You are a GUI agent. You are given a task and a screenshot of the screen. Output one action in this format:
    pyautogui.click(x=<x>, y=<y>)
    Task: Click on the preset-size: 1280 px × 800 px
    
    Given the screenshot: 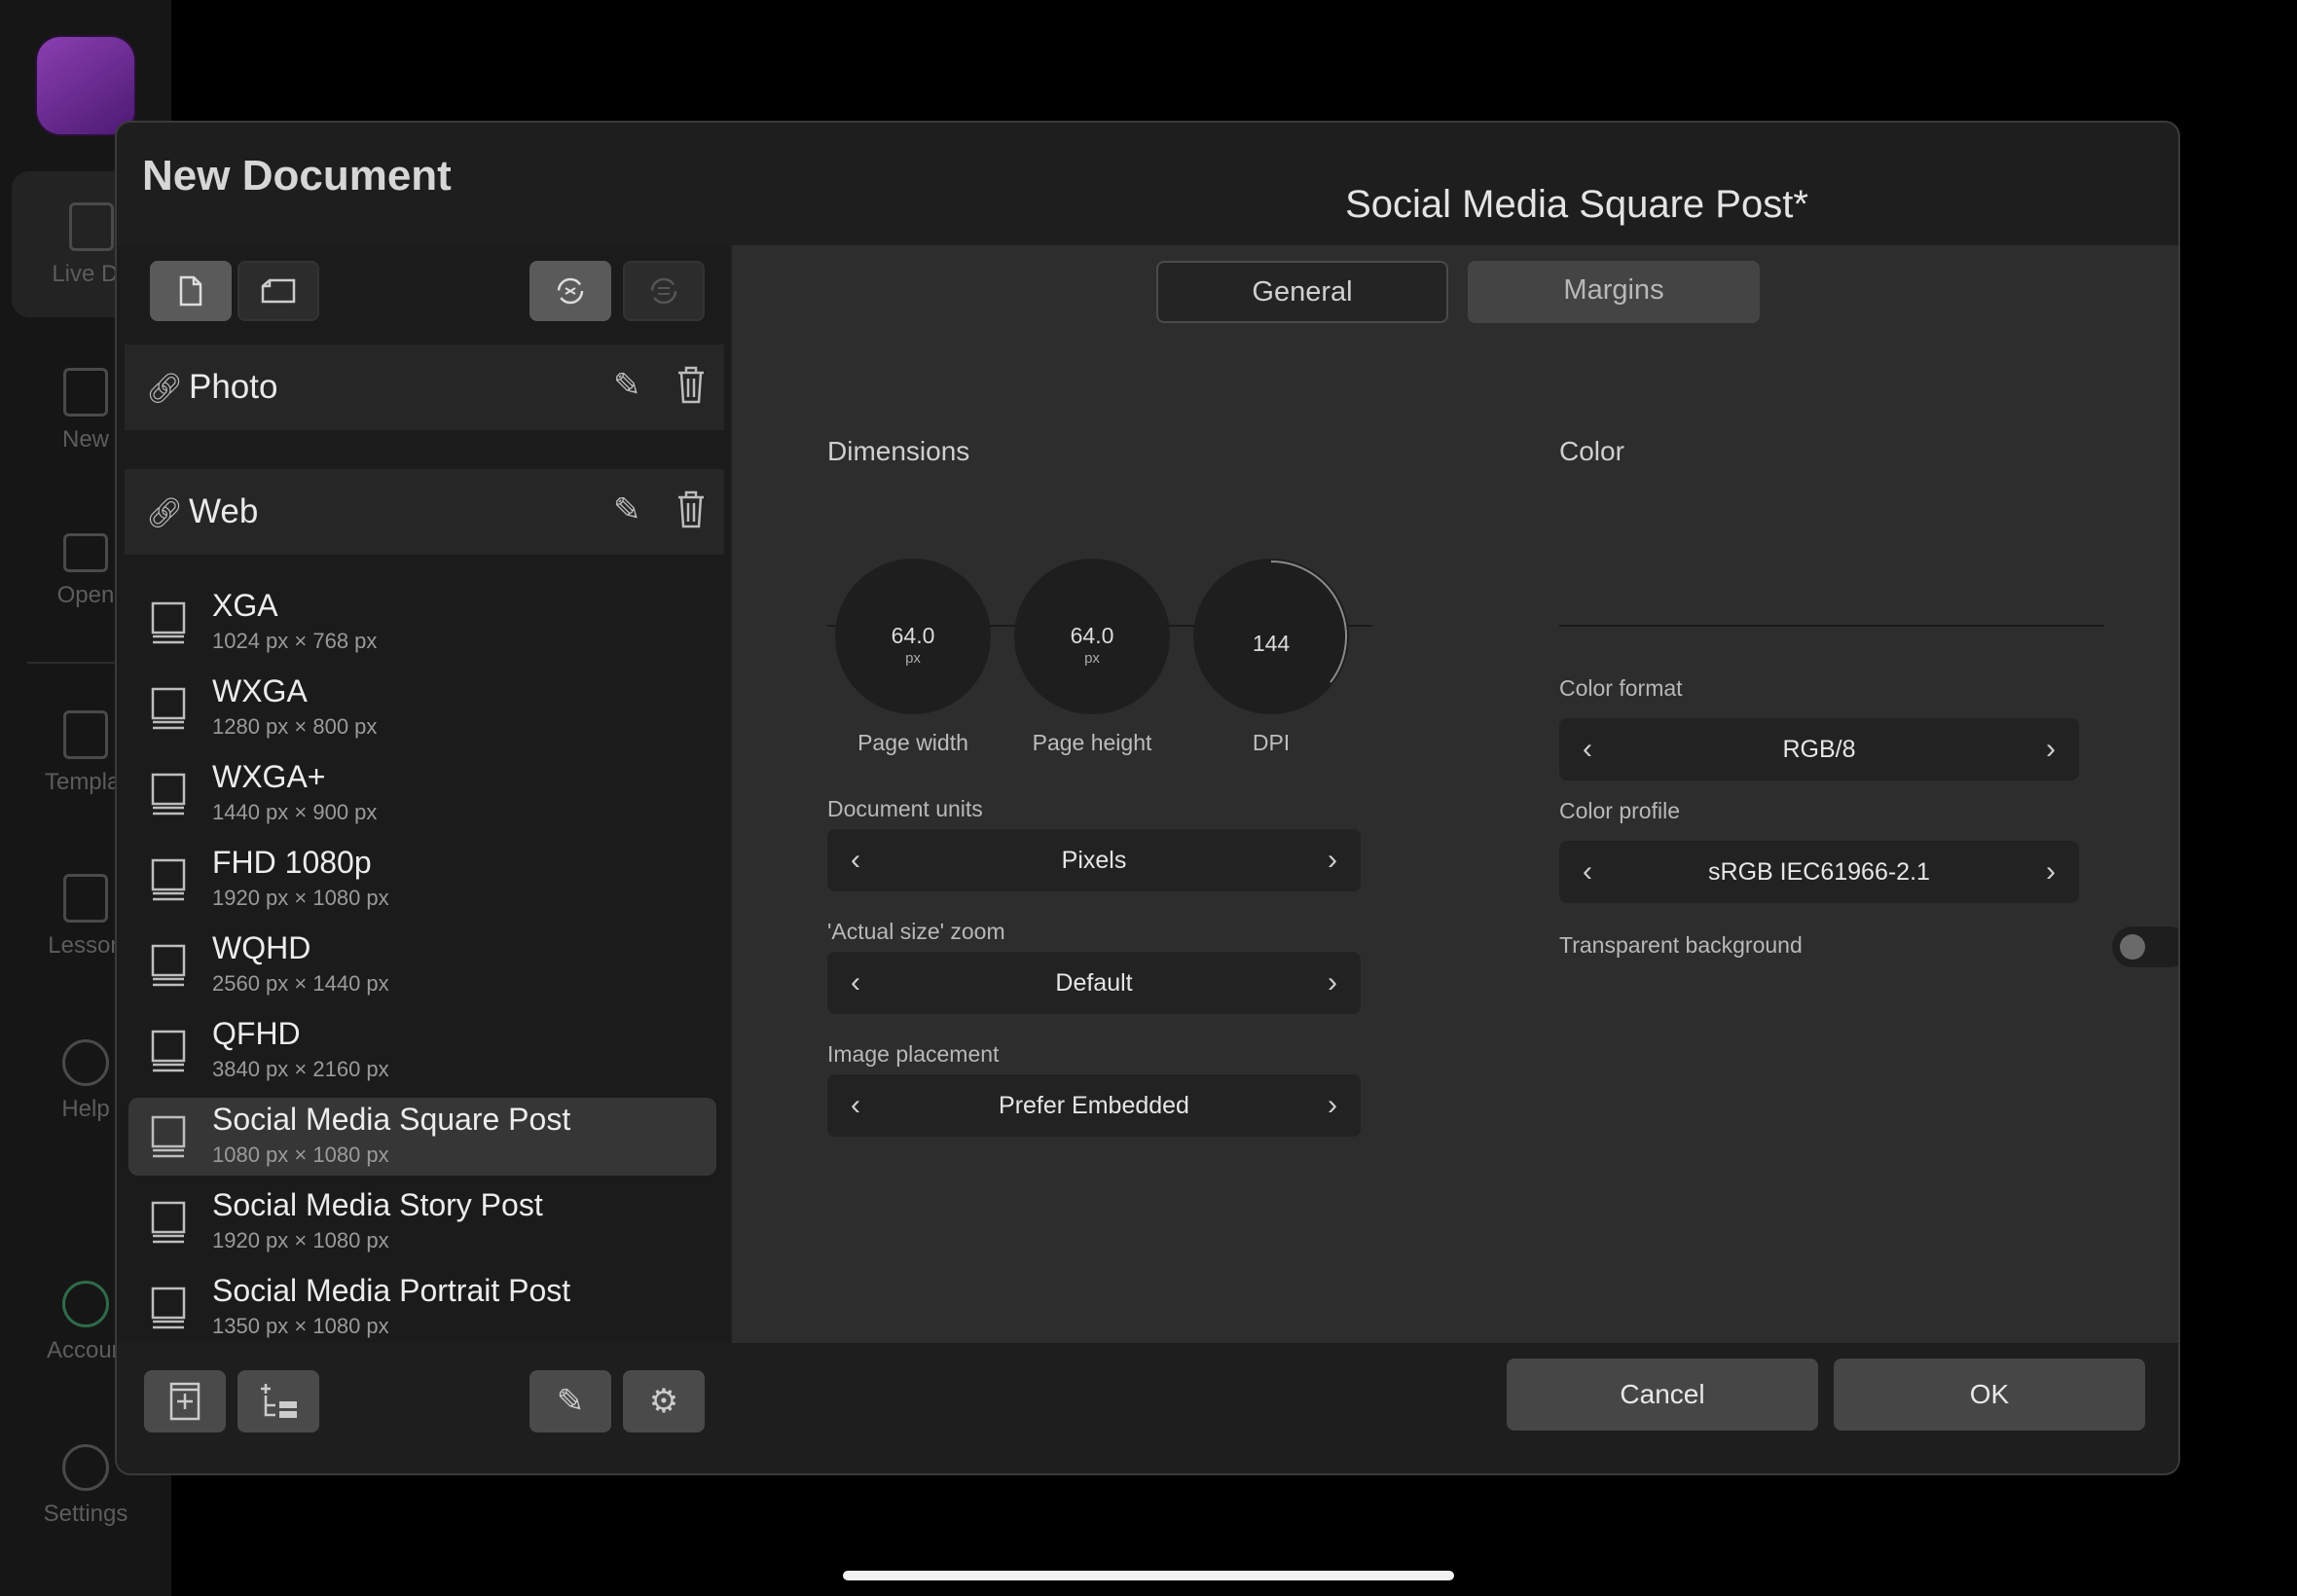 What is the action you would take?
    pyautogui.click(x=295, y=726)
    